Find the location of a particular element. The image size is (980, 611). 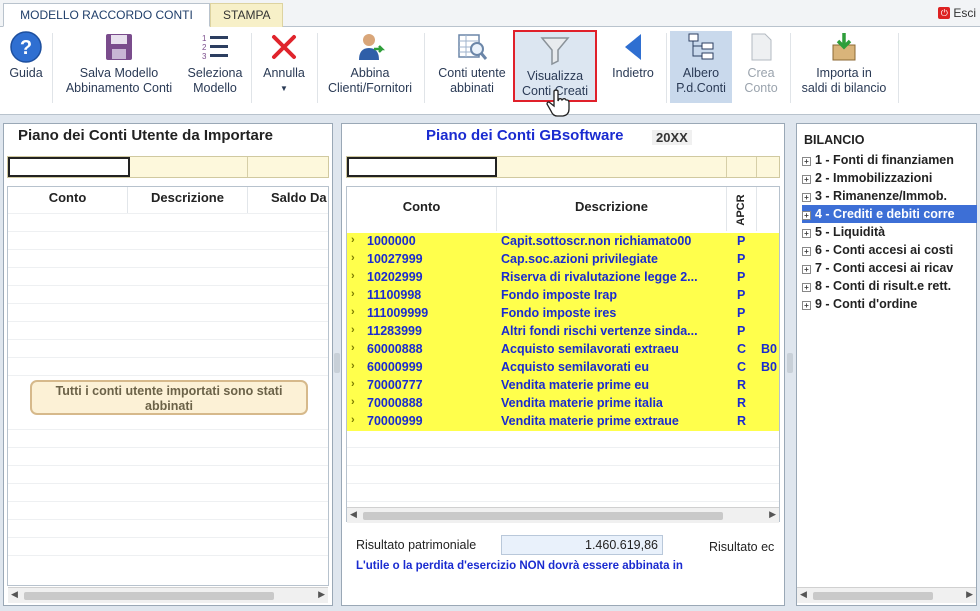

col-header-saldo: Saldo Da is located at coordinates (288, 200).